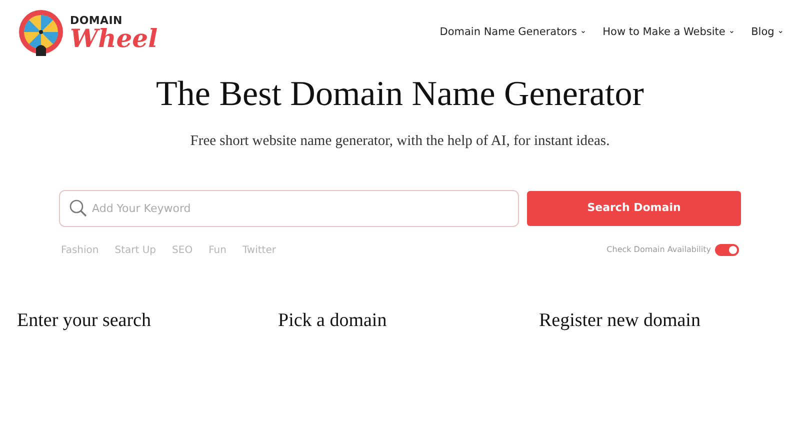 Image resolution: width=800 pixels, height=425 pixels. Describe the element at coordinates (84, 321) in the screenshot. I see `step-heading: Enter your search` at that location.